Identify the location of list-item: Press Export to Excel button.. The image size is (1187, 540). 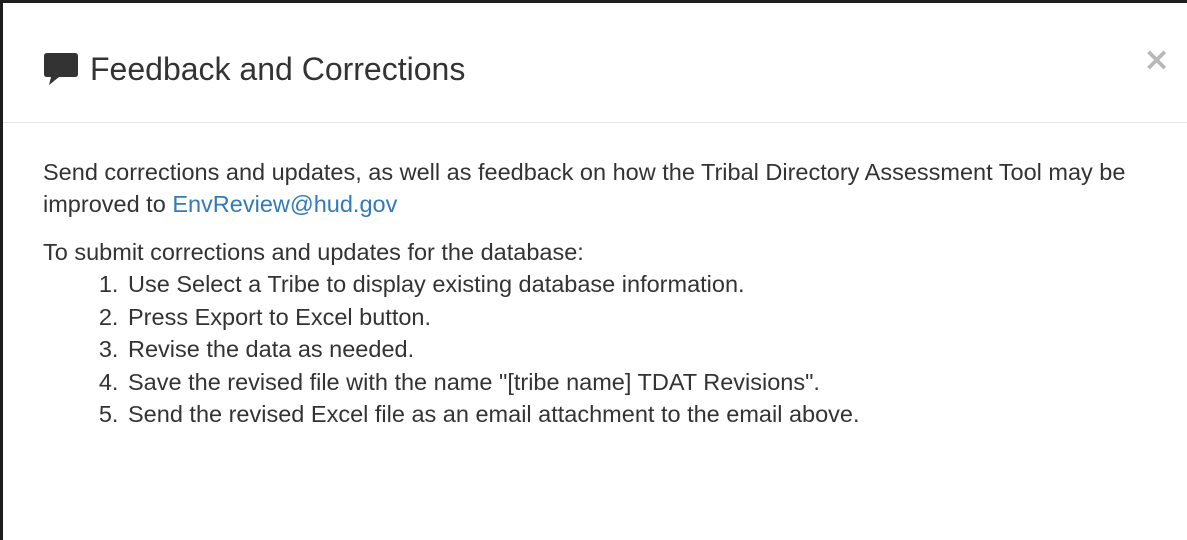
(654, 317).